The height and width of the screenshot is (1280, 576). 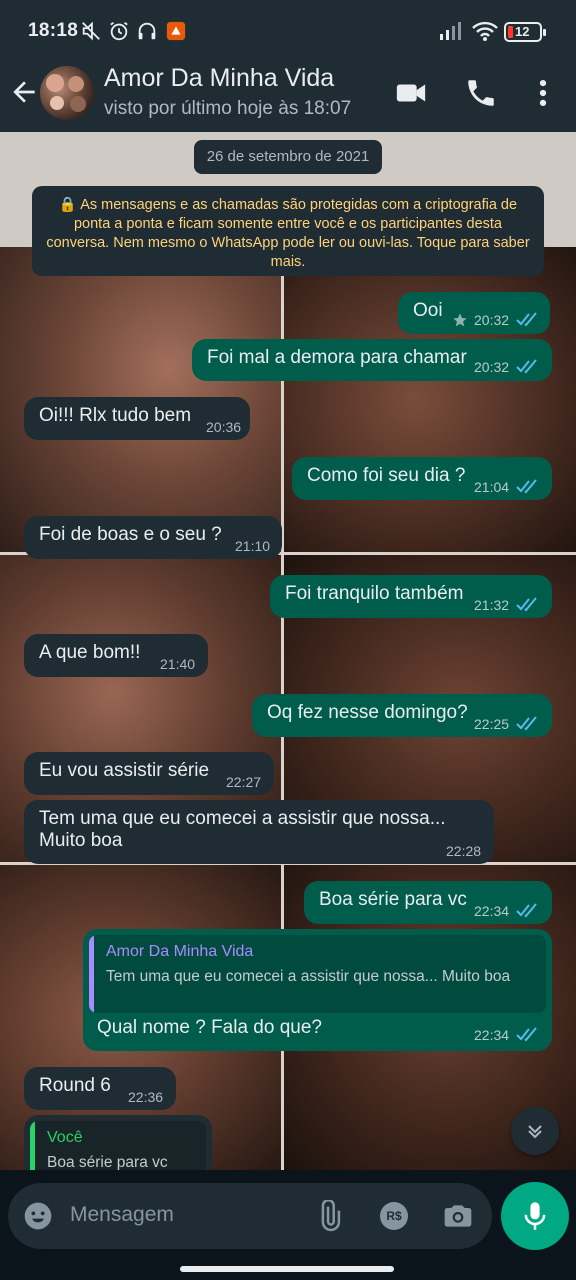 I want to click on message-text: Eu vou assistir série, so click(x=124, y=770).